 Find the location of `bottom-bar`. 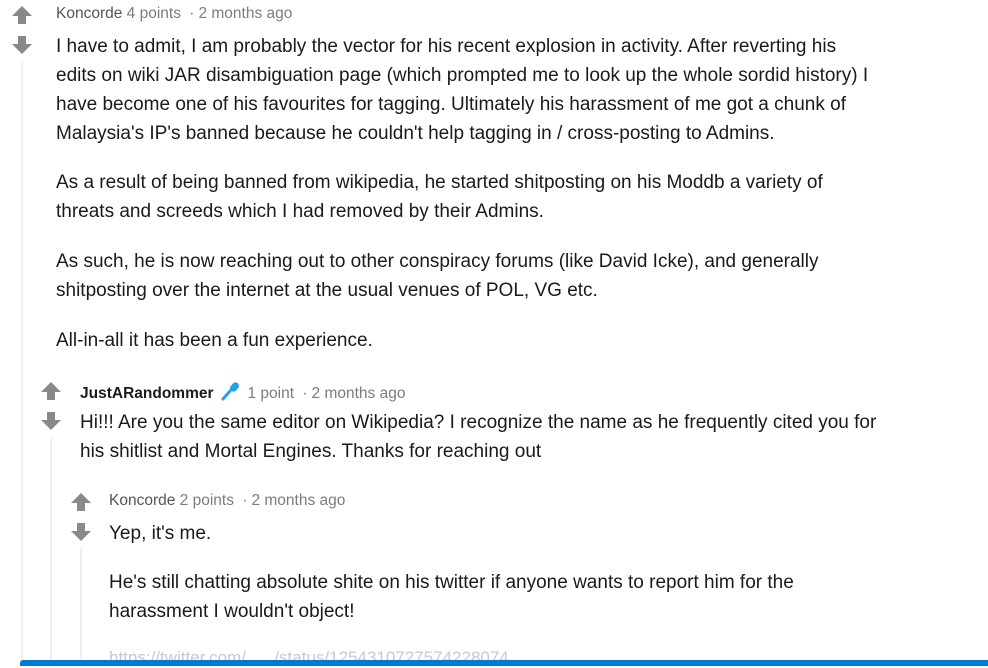

bottom-bar is located at coordinates (504, 663).